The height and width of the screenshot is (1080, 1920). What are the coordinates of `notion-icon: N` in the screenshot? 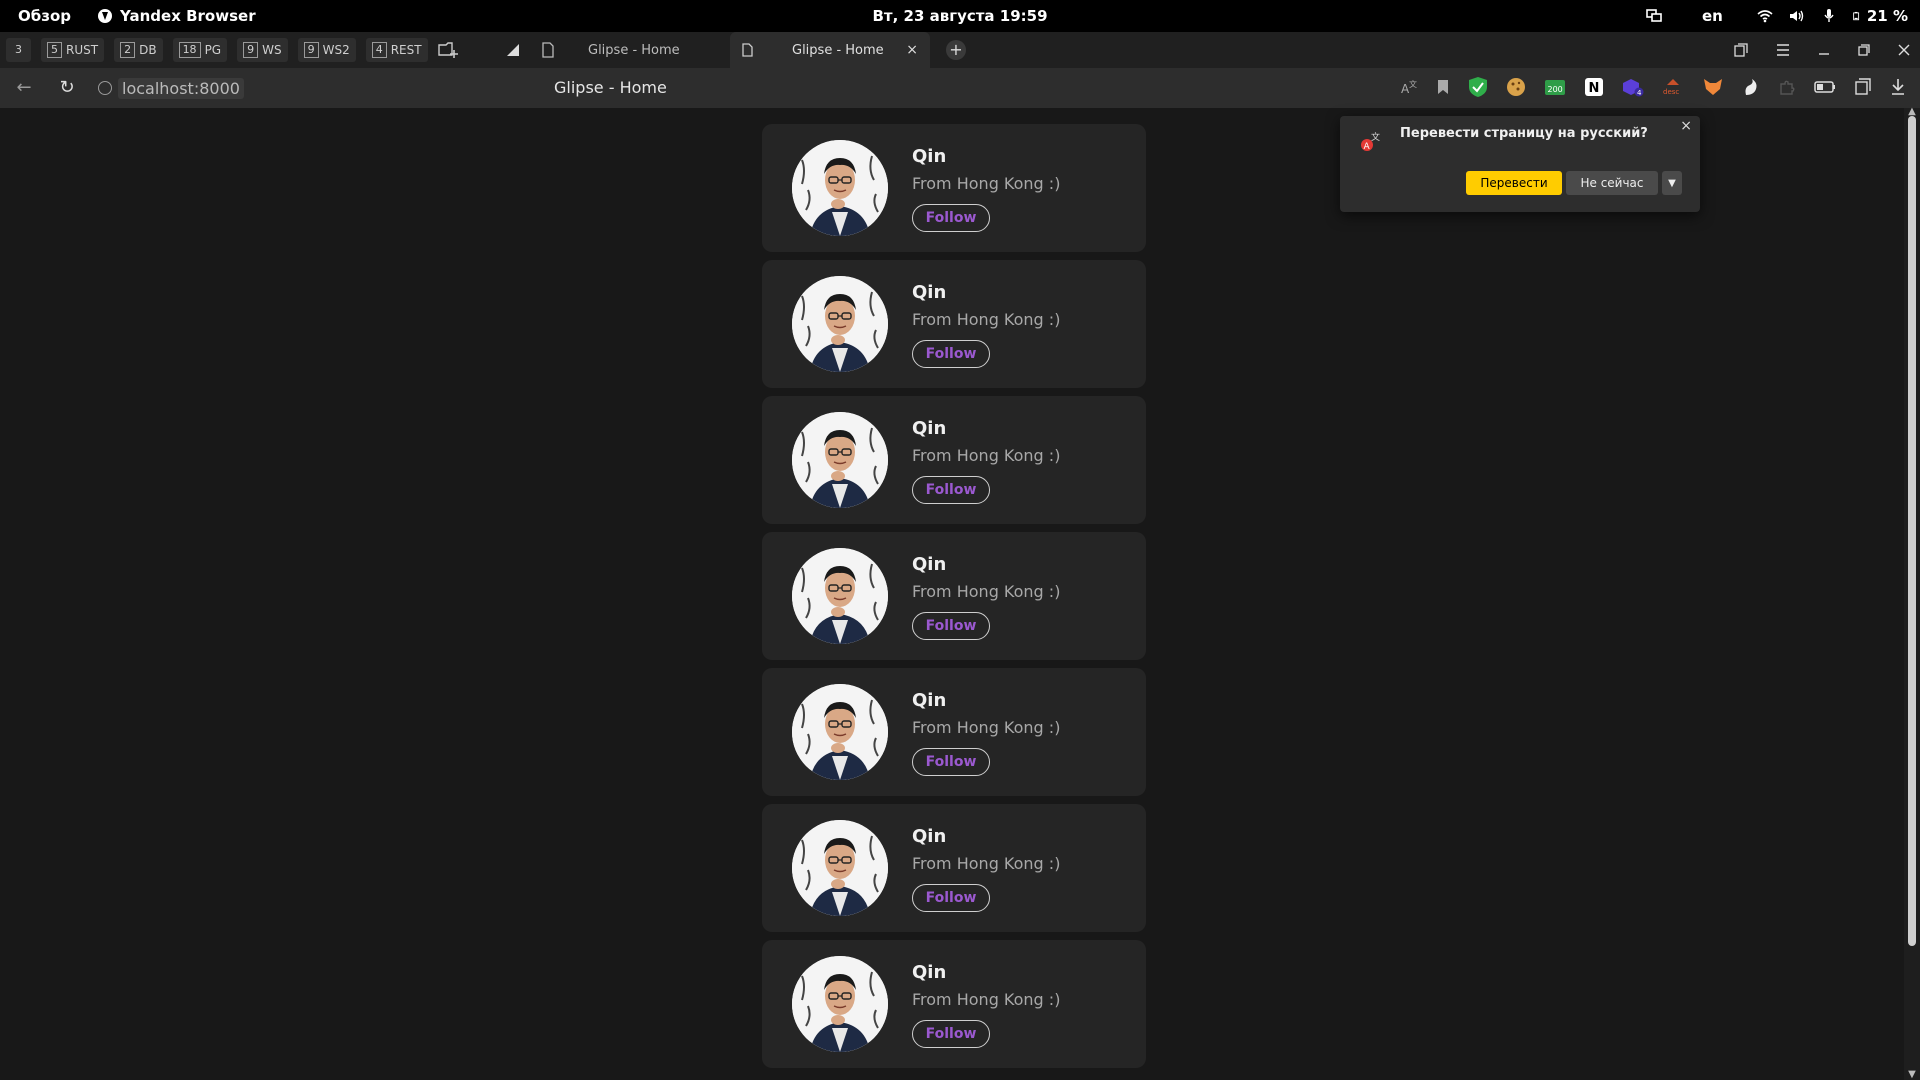 It's located at (1594, 87).